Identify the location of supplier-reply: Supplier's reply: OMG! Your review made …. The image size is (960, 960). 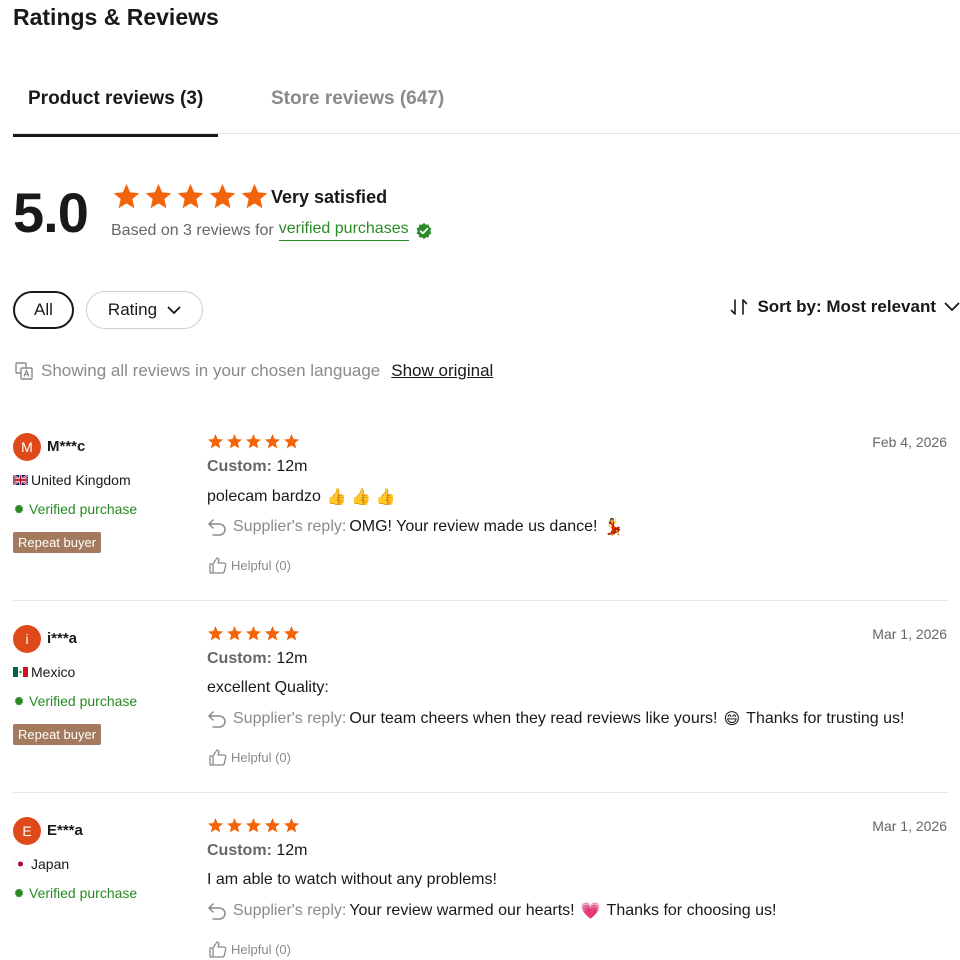
(418, 527).